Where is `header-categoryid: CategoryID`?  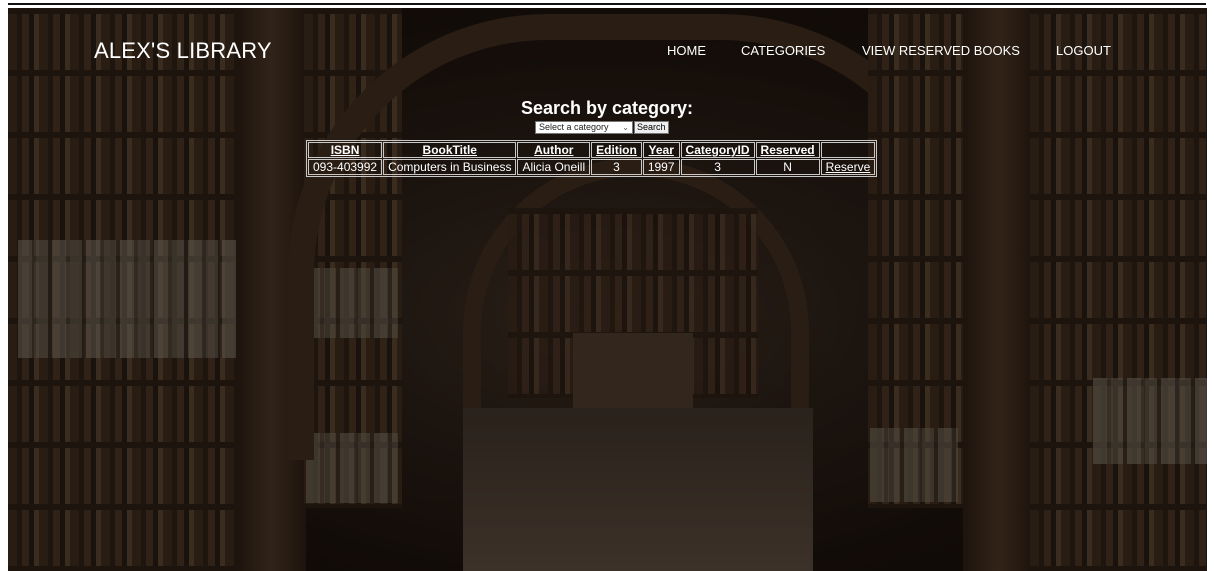 header-categoryid: CategoryID is located at coordinates (717, 150).